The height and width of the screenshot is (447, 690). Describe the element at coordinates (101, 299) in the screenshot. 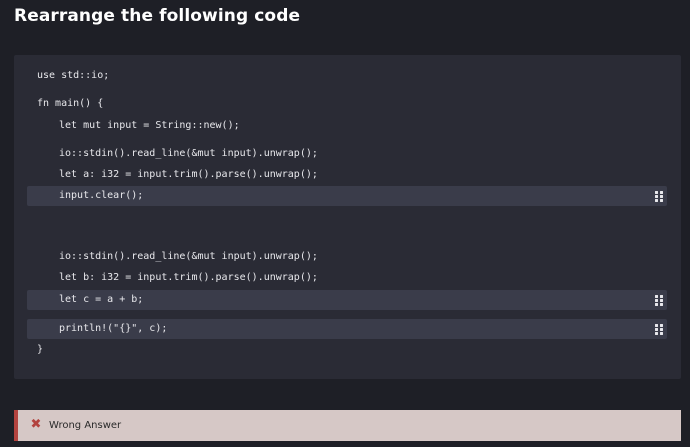

I see `code-line-text: let c = a + b;` at that location.